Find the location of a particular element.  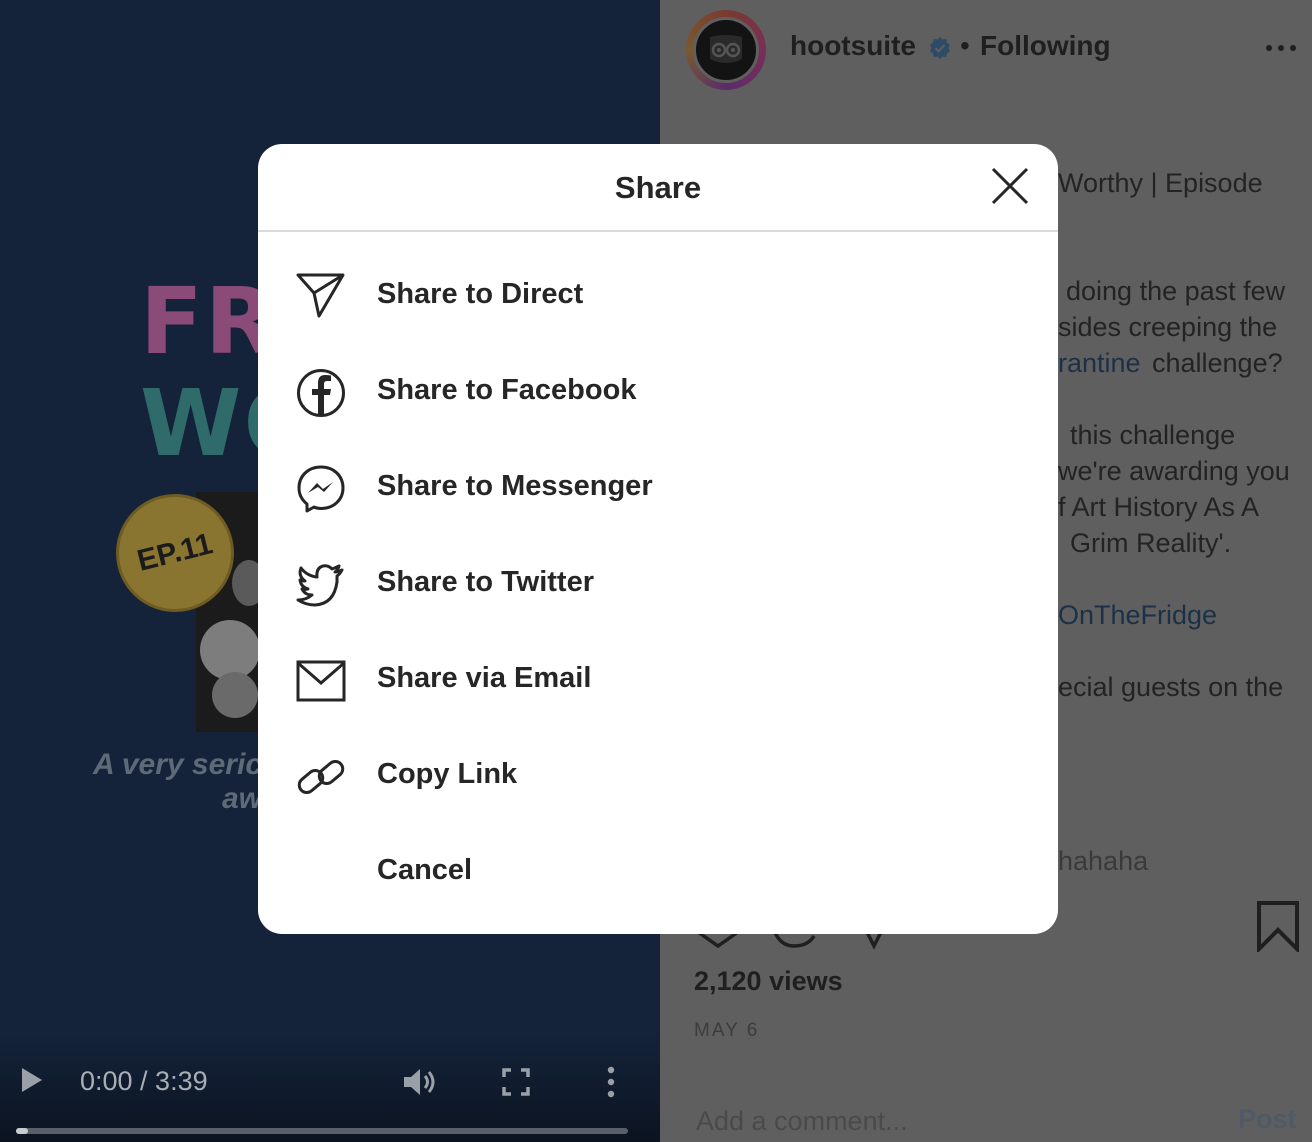

share-item-label: Share to Twitter is located at coordinates (485, 582).